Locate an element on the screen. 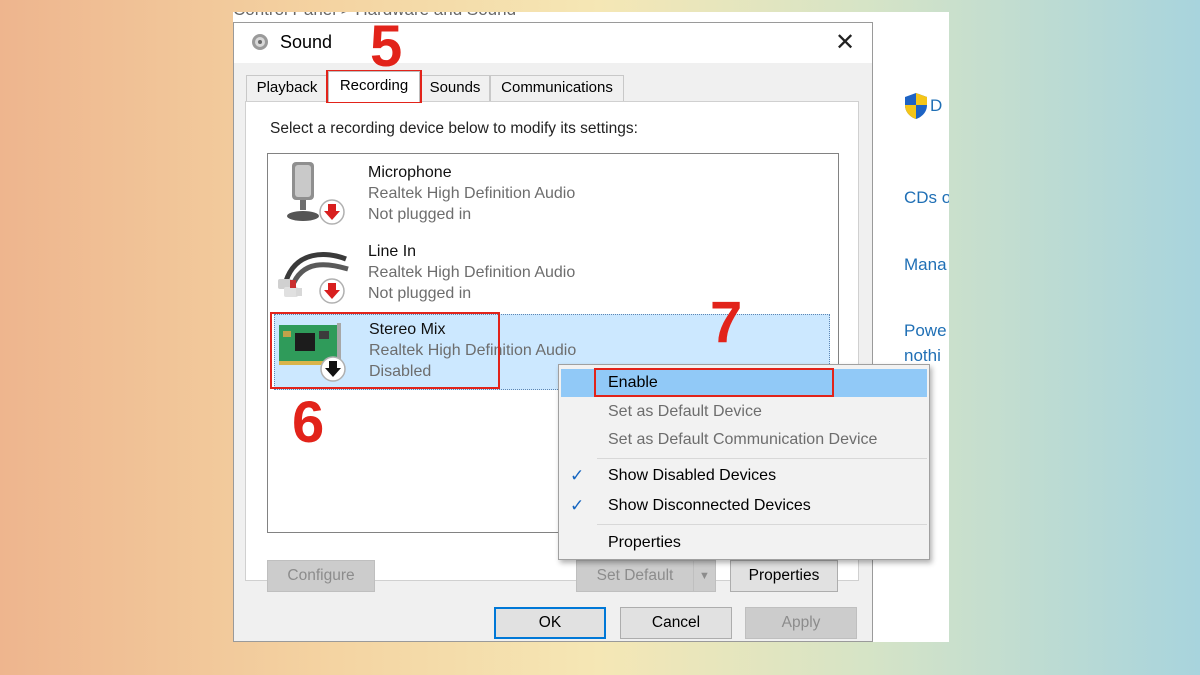  highlight-box-stereo-mix is located at coordinates (385, 350).